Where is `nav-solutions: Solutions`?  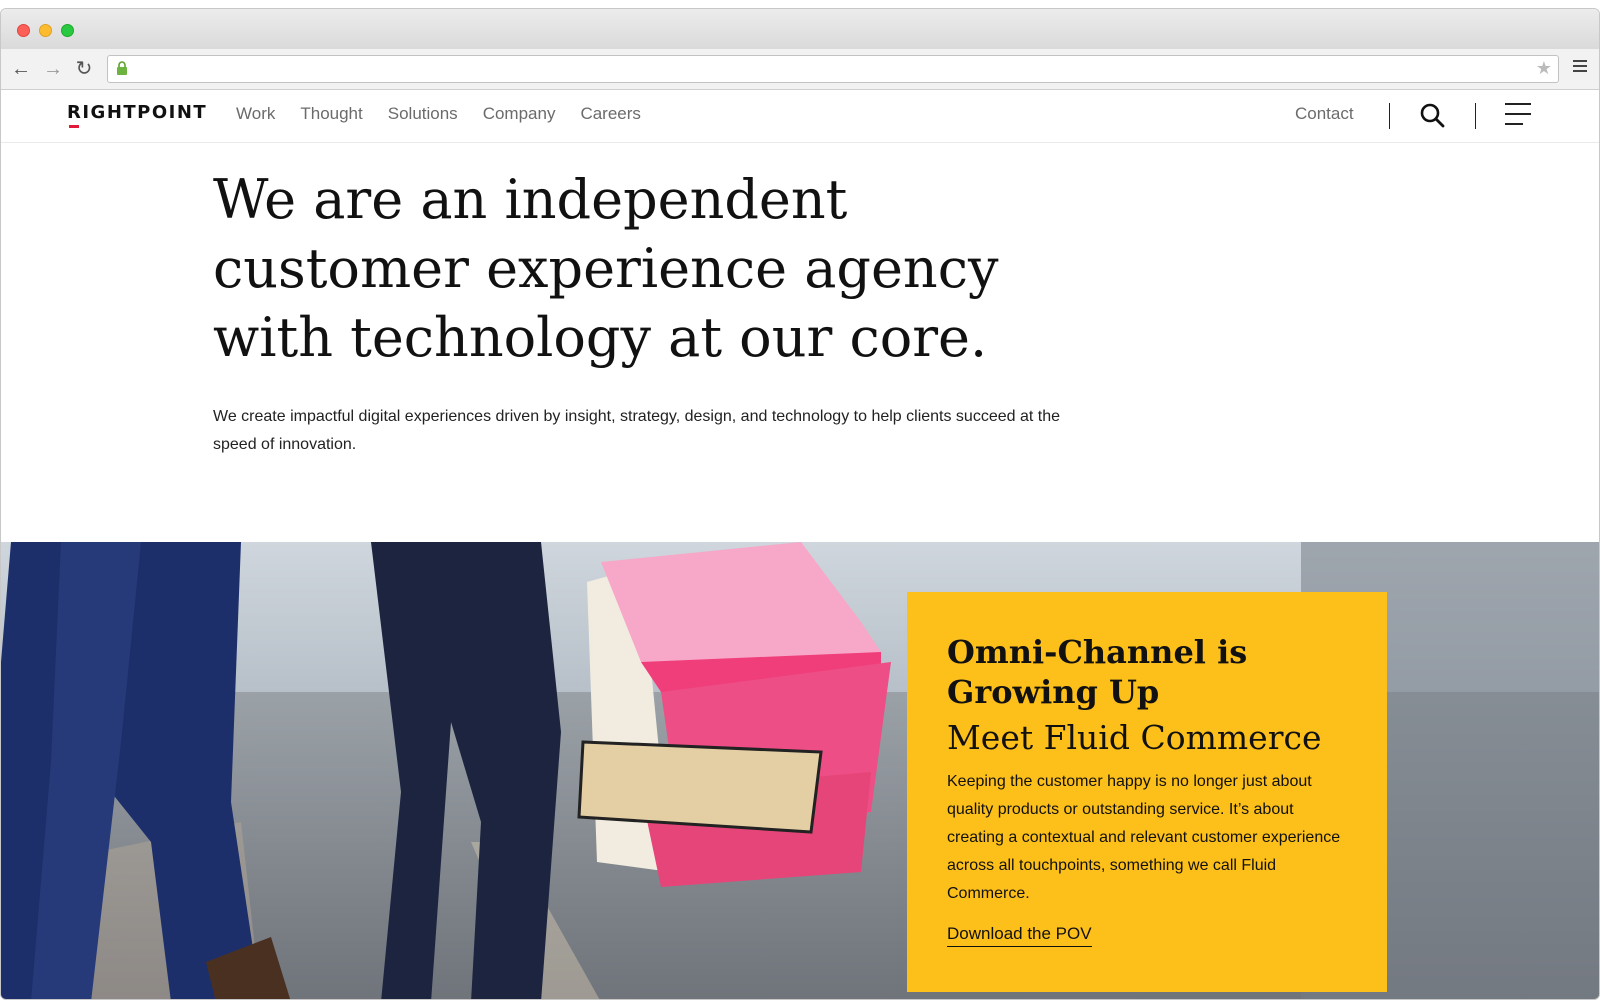
nav-solutions: Solutions is located at coordinates (423, 114).